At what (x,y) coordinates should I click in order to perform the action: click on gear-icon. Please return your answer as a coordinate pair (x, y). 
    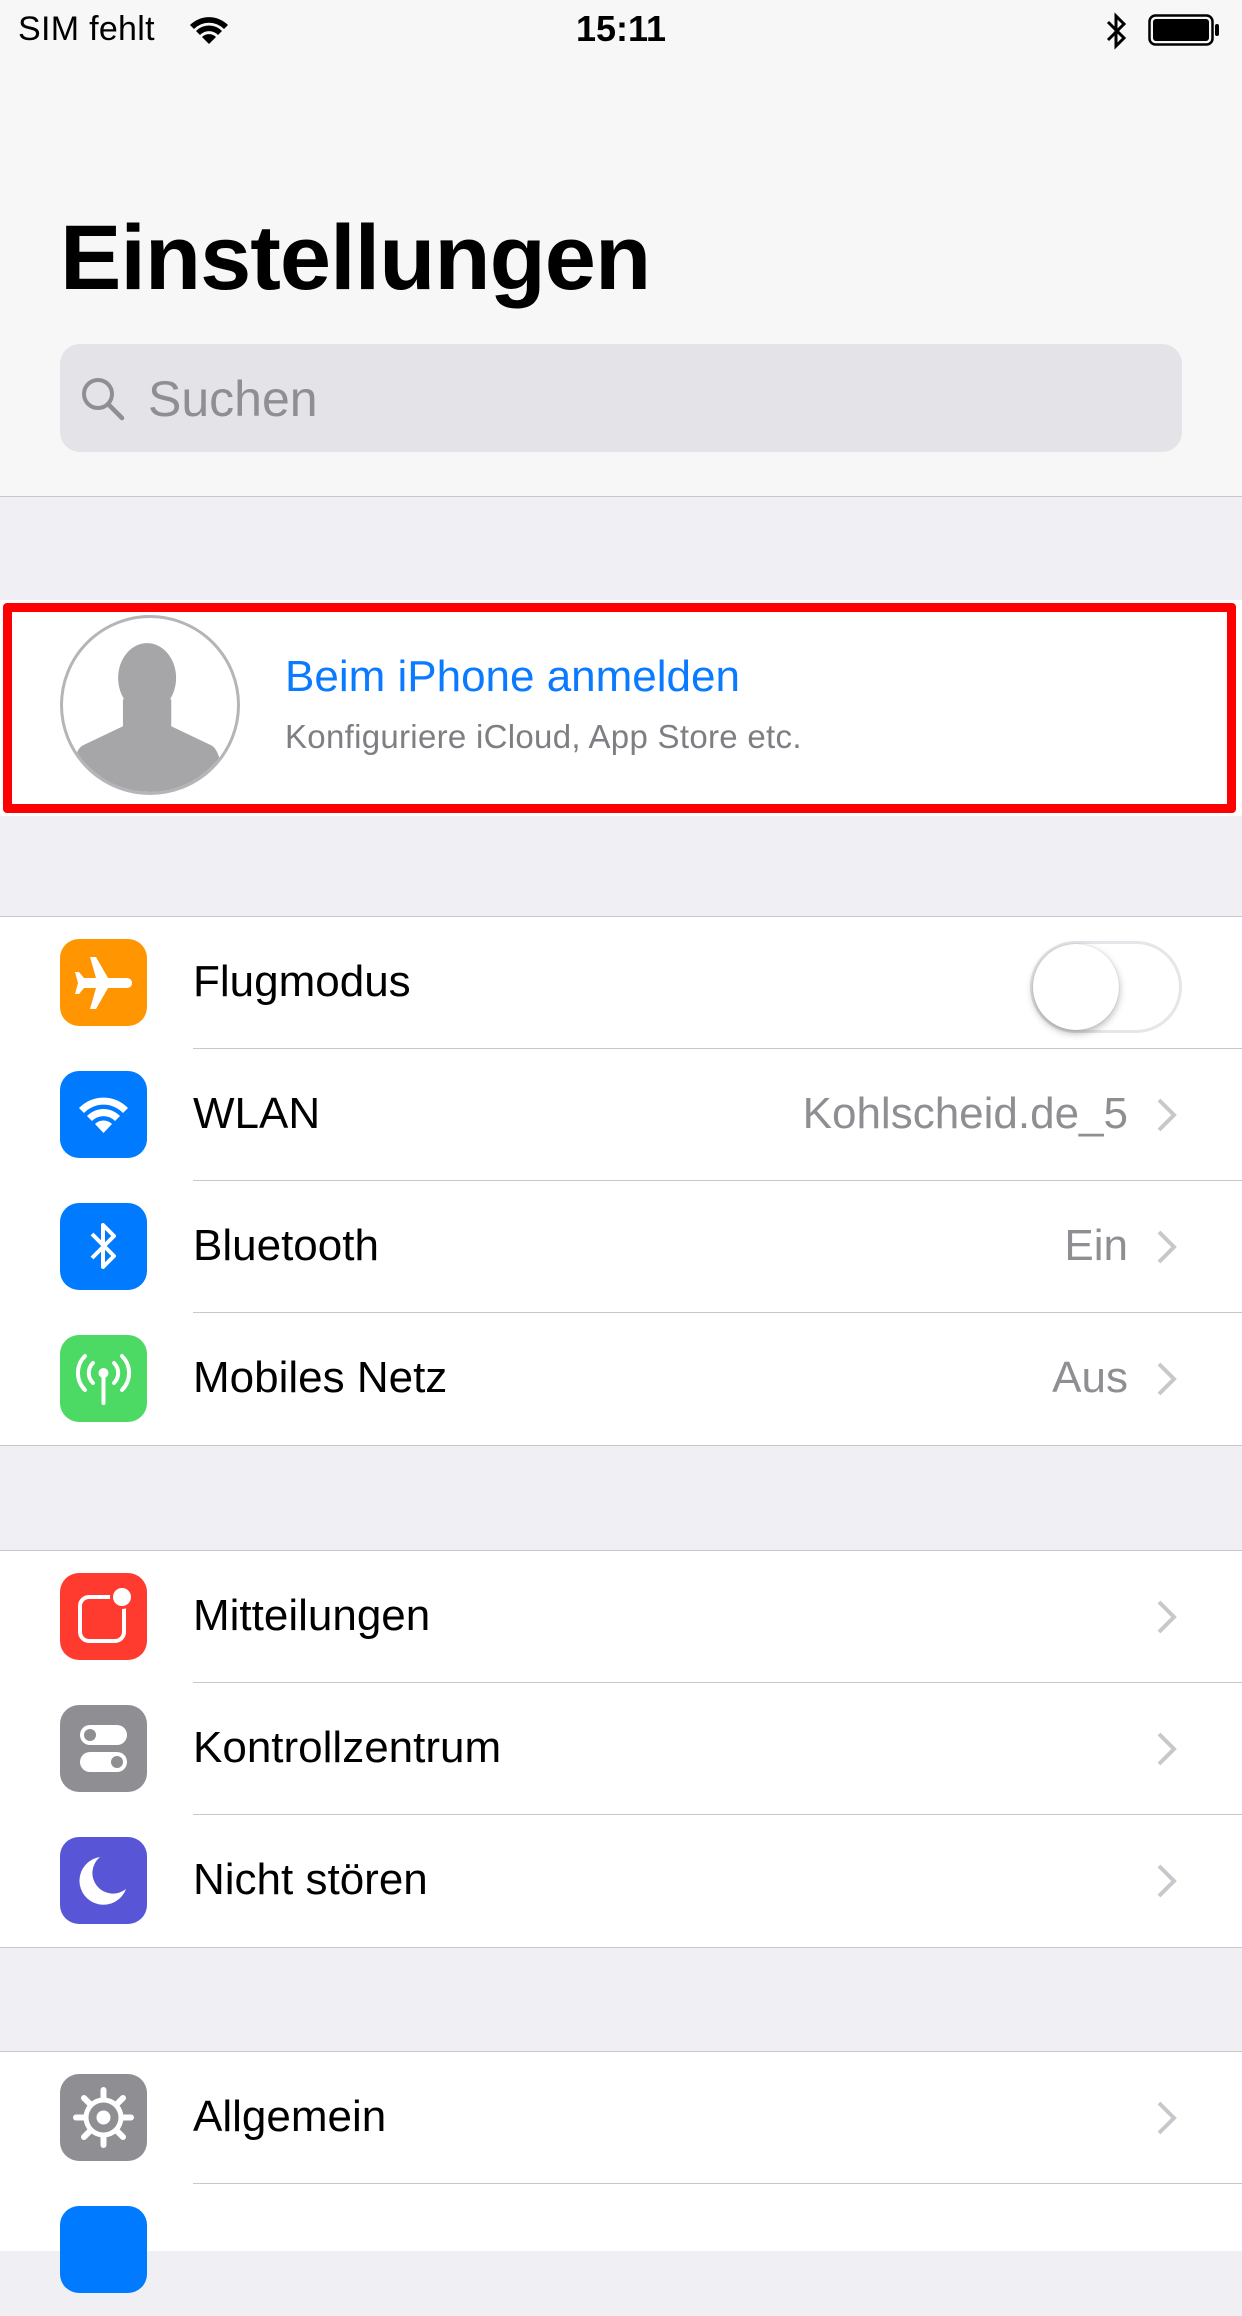
    Looking at the image, I should click on (103, 2117).